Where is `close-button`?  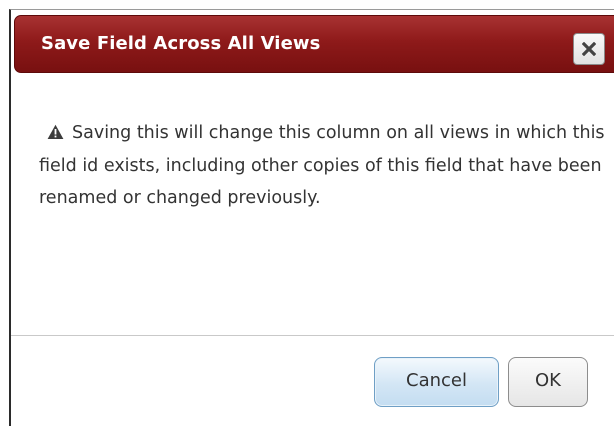 close-button is located at coordinates (589, 49).